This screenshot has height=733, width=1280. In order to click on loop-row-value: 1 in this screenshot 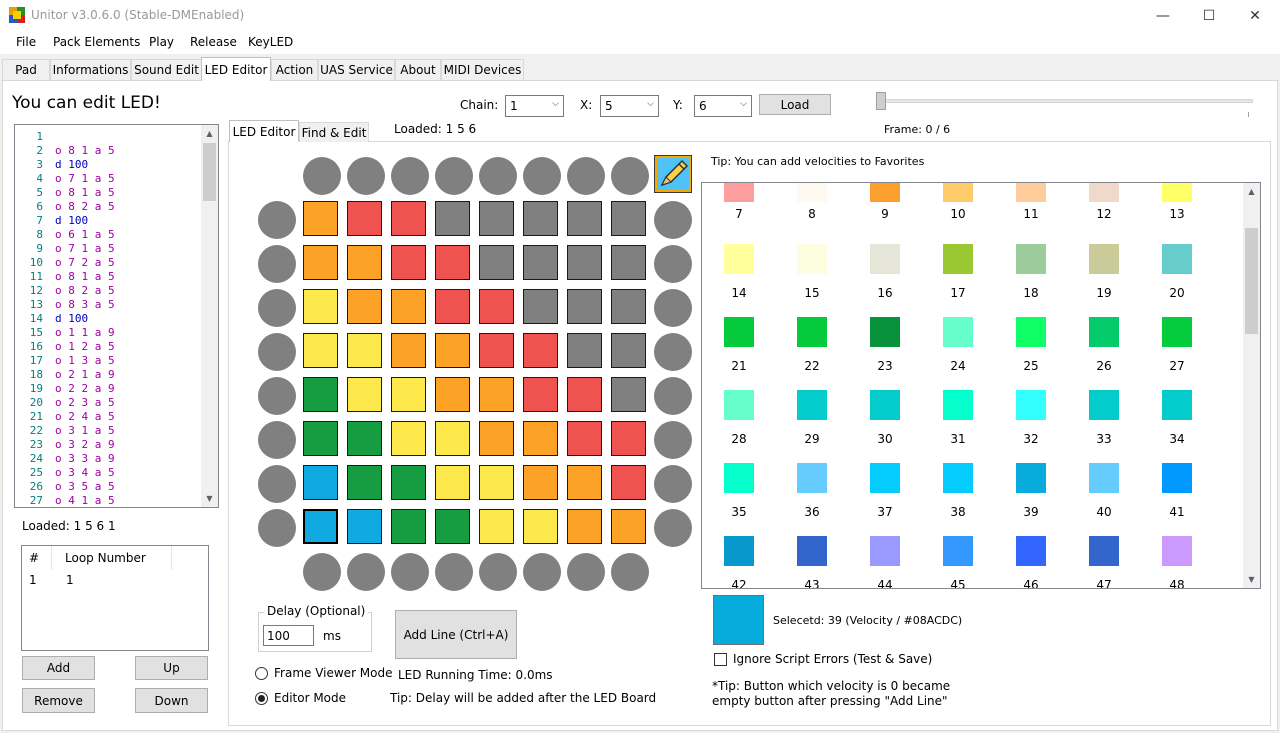, I will do `click(70, 580)`.